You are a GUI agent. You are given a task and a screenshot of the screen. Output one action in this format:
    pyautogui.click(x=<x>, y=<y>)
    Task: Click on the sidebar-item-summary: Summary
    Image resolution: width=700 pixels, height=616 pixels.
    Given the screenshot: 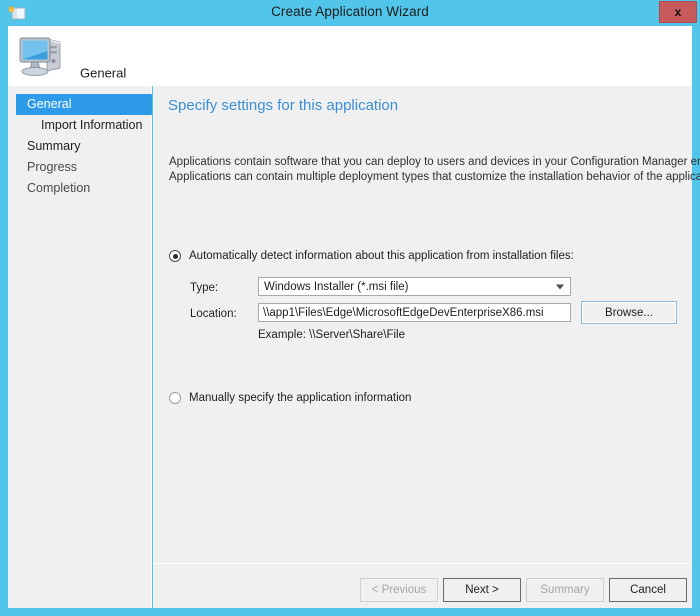 What is the action you would take?
    pyautogui.click(x=80, y=146)
    